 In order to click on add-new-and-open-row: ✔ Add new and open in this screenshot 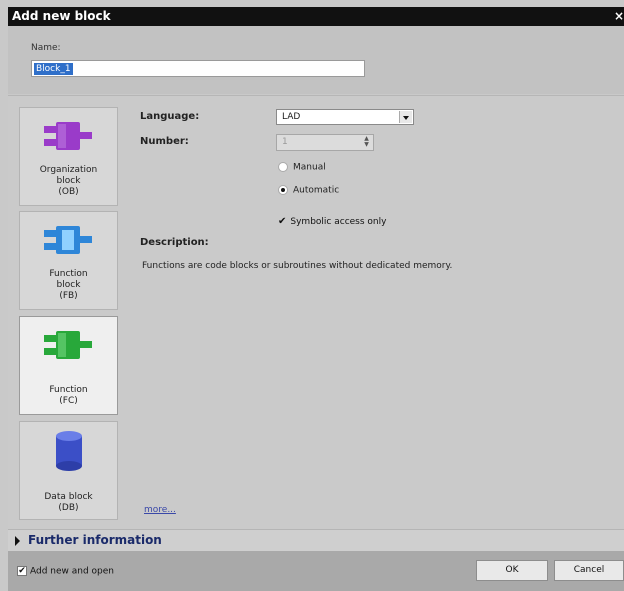, I will do `click(65, 571)`.